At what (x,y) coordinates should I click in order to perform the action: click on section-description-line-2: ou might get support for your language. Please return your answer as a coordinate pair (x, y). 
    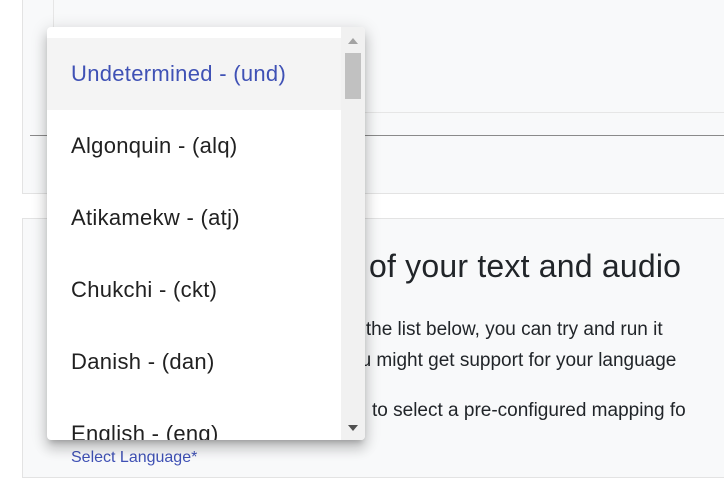
    Looking at the image, I should click on (513, 360).